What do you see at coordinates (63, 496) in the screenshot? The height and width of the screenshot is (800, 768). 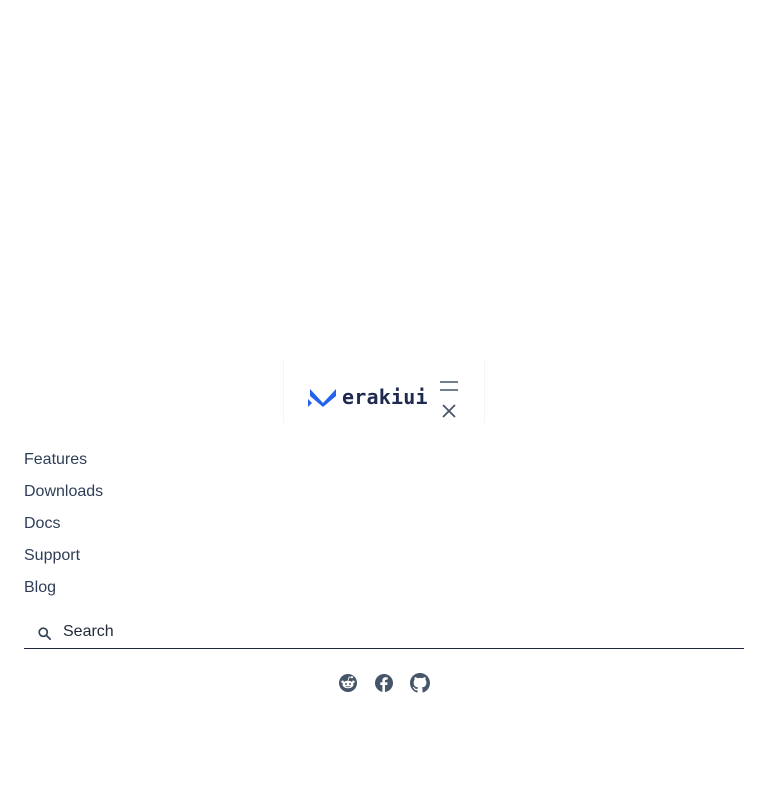 I see `nav-link-downloads: Downloads` at bounding box center [63, 496].